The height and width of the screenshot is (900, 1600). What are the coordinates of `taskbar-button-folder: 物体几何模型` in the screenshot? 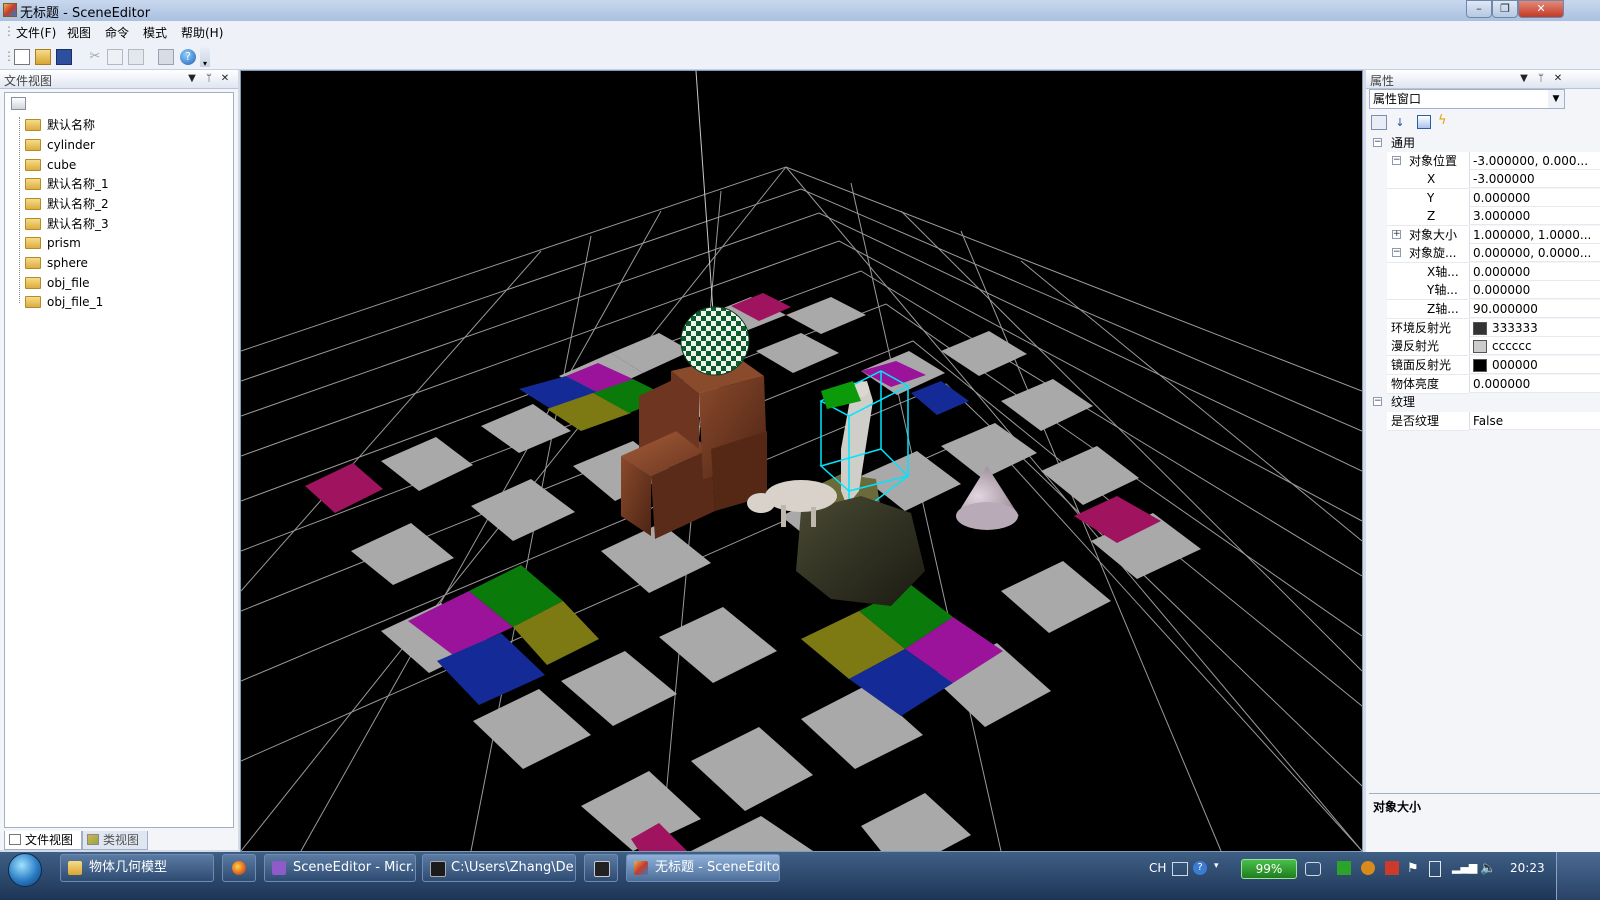 It's located at (137, 868).